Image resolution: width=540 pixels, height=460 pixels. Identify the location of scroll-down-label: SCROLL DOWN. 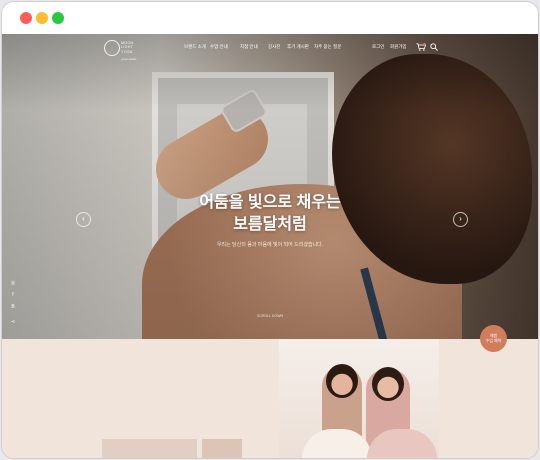
(270, 316).